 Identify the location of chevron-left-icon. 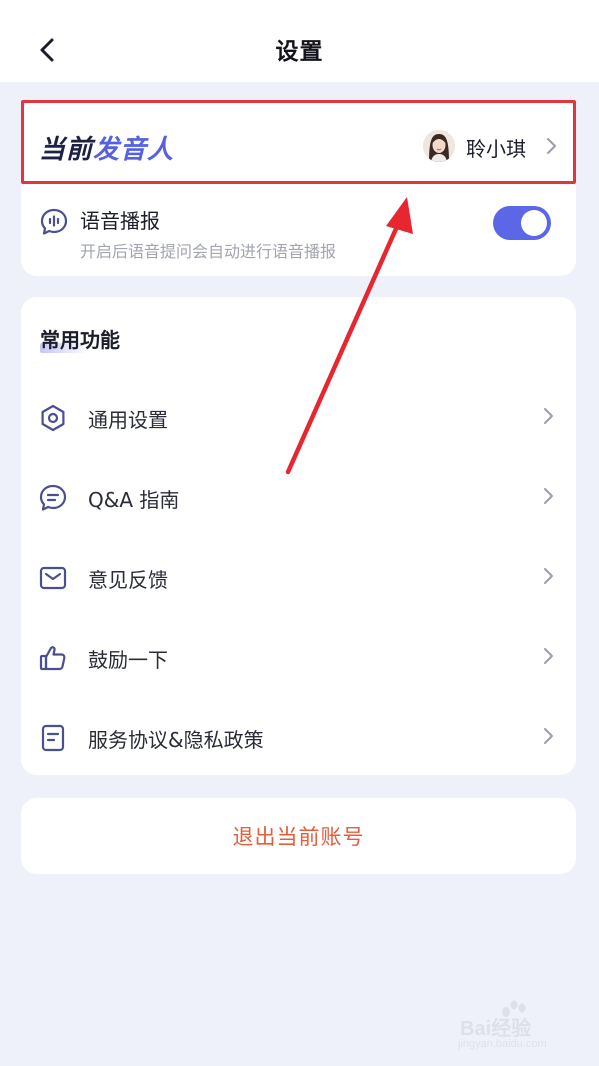
(47, 50).